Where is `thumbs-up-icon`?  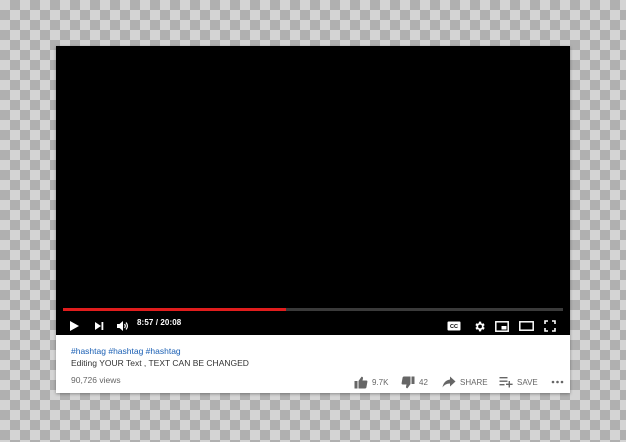
thumbs-up-icon is located at coordinates (361, 382).